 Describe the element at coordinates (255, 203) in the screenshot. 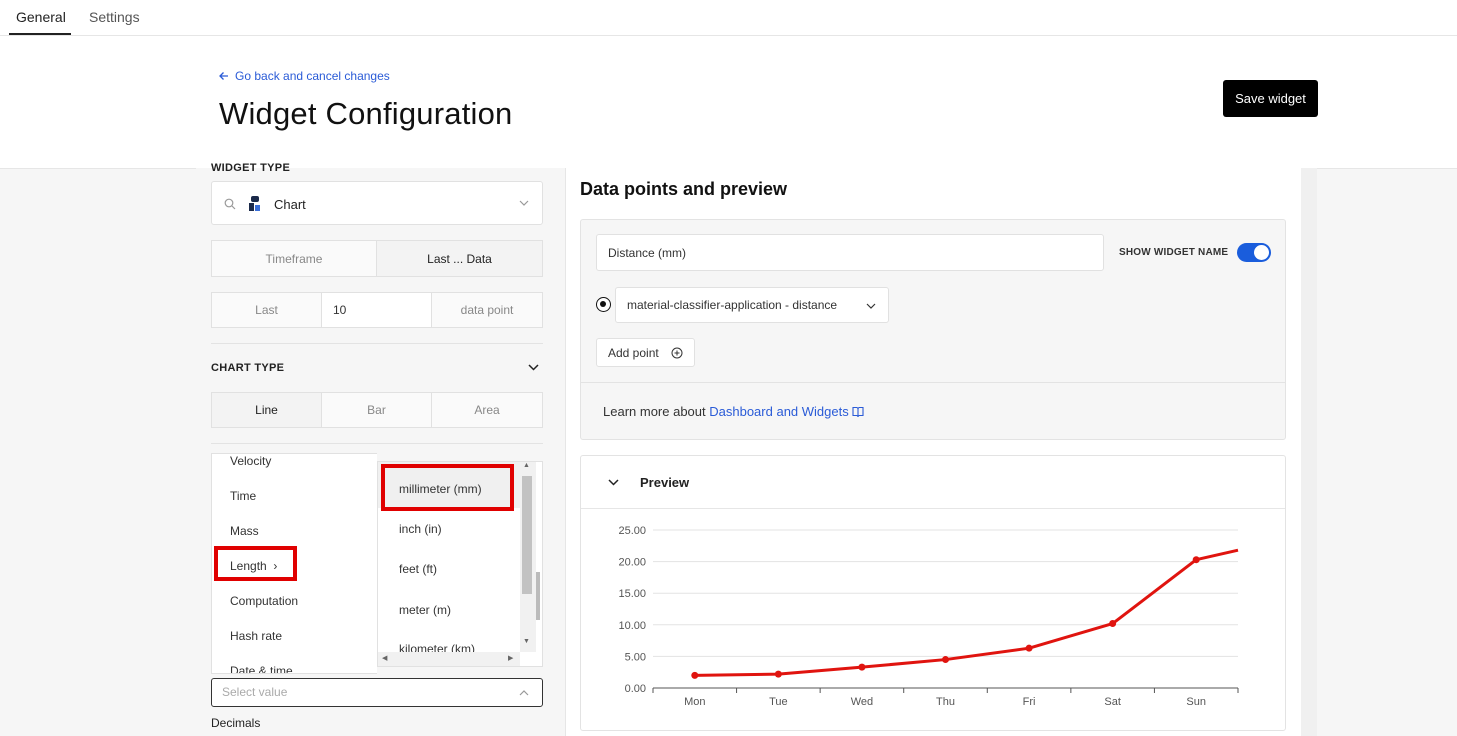

I see `chart-logo-icon` at that location.